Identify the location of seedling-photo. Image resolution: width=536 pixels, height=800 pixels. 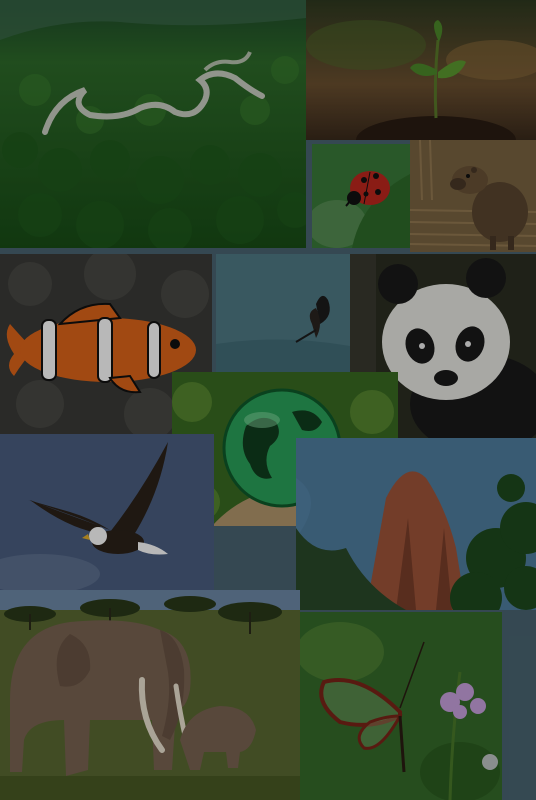
(421, 70).